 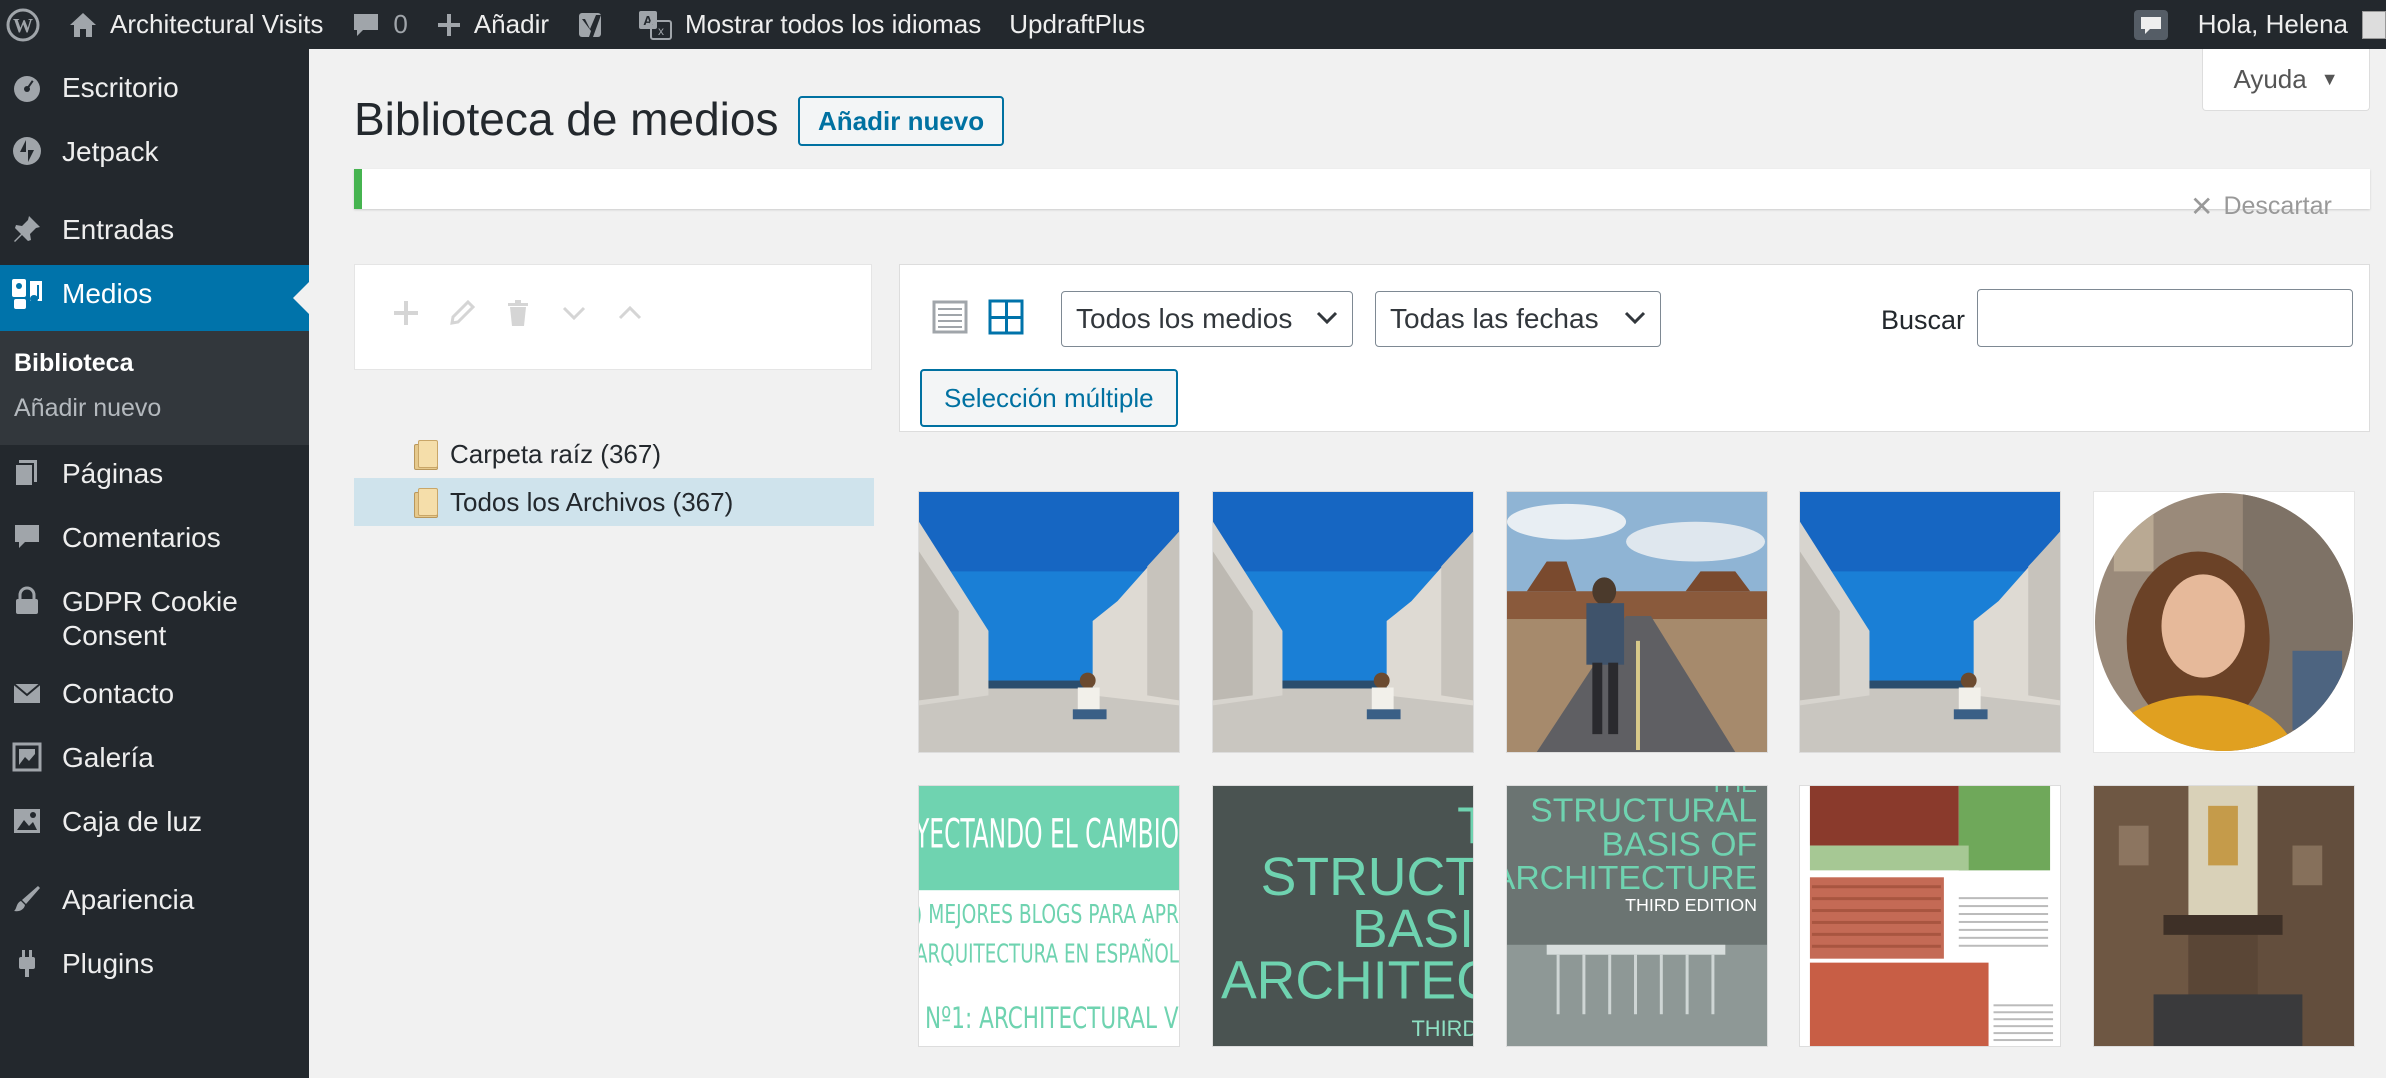 I want to click on date-filter-value: Todas las fechas, so click(x=1494, y=318).